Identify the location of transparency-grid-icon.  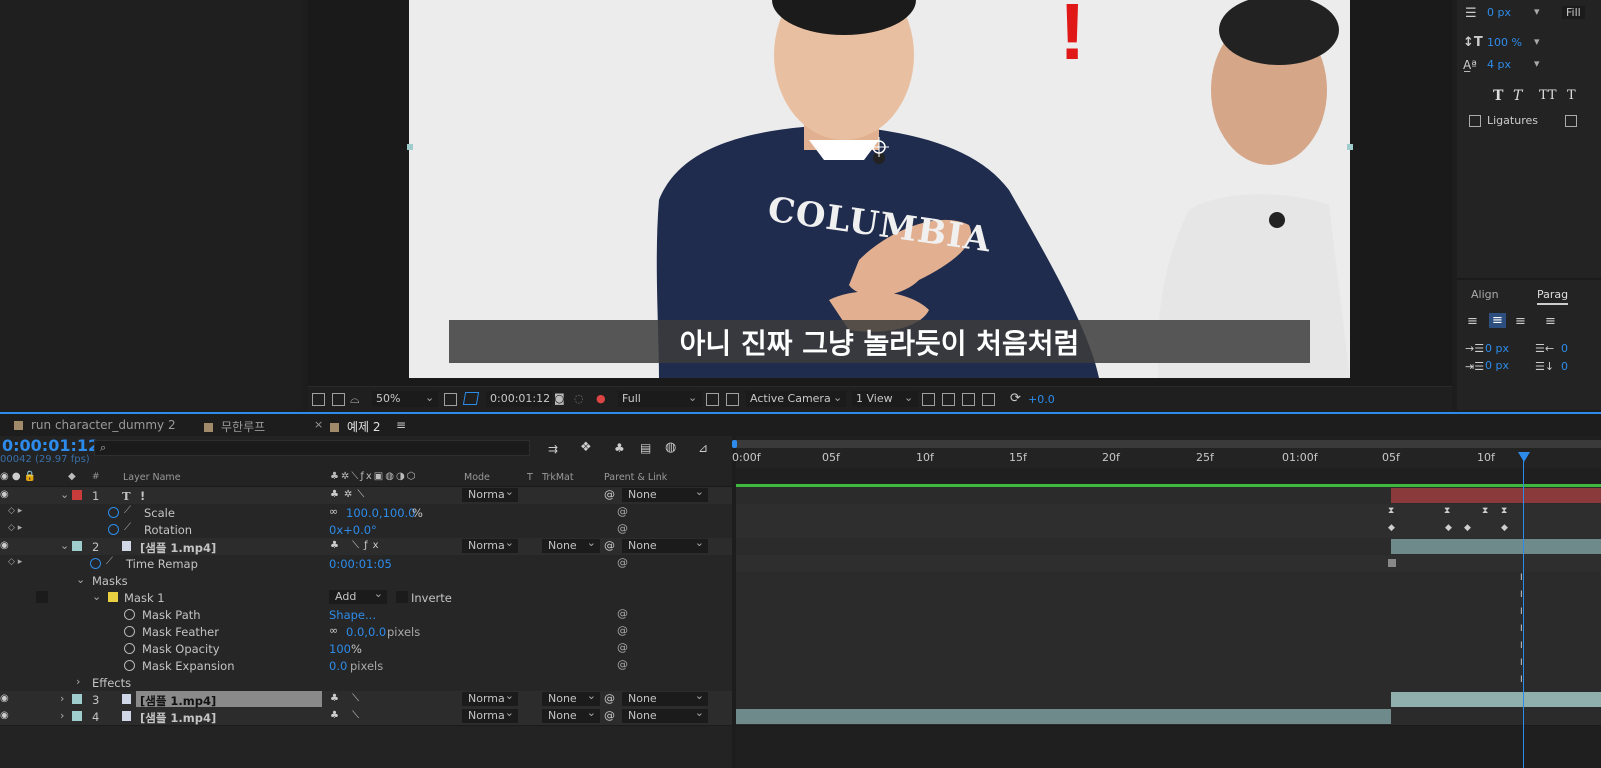
(732, 399).